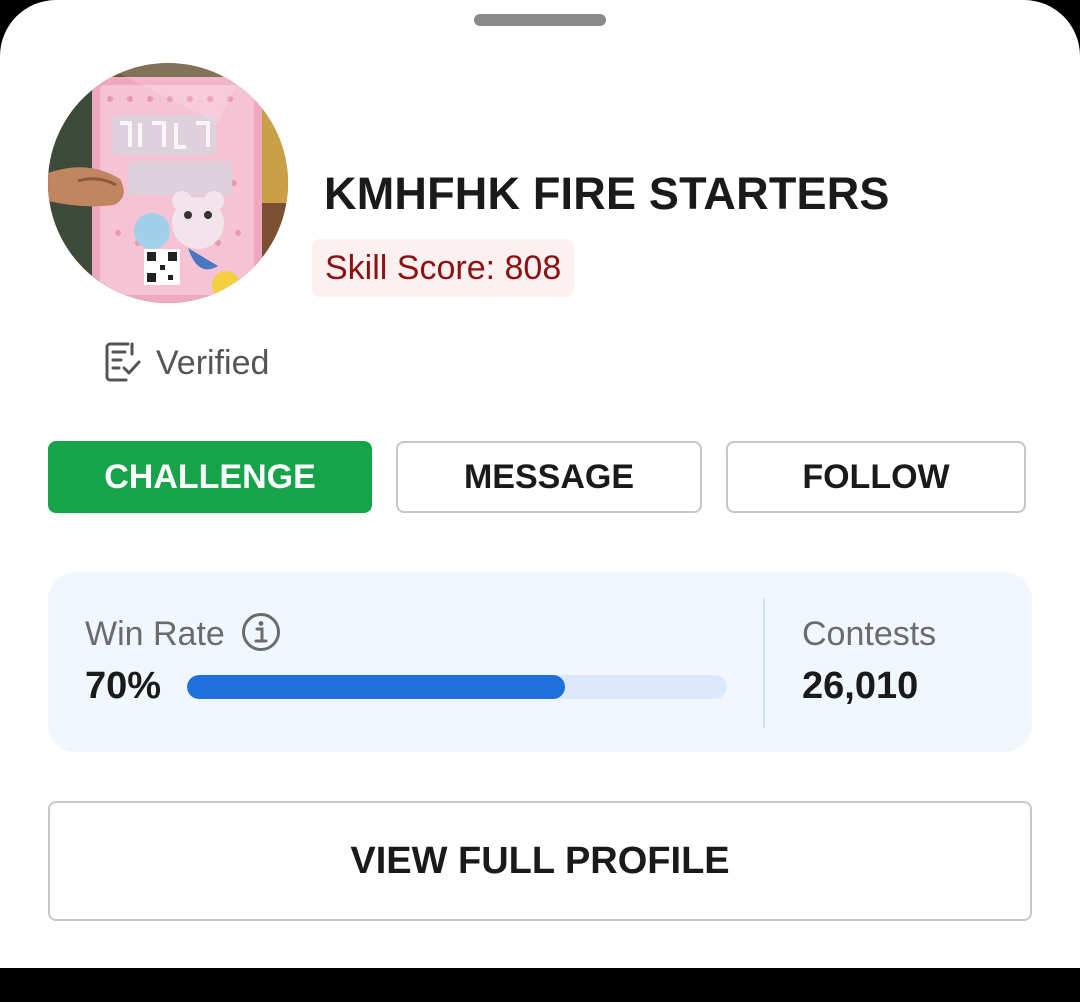  What do you see at coordinates (540, 20) in the screenshot?
I see `drag-handle` at bounding box center [540, 20].